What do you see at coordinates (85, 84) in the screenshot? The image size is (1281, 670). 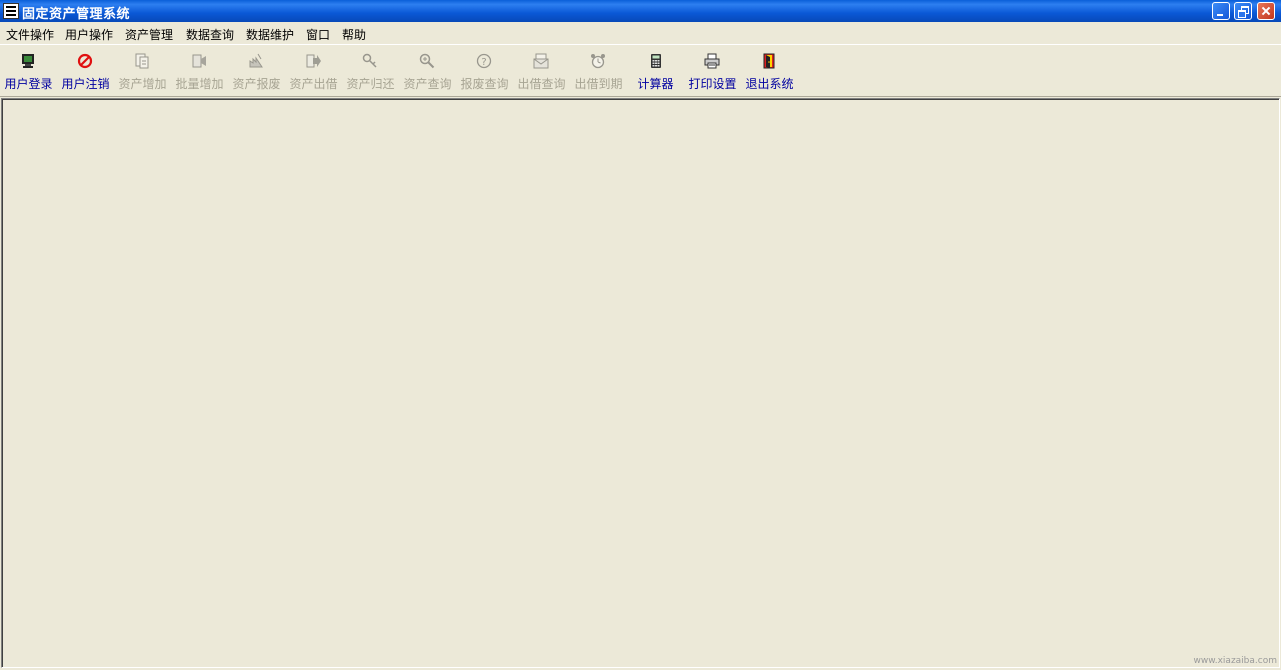 I see `logout-label: 用户注销` at bounding box center [85, 84].